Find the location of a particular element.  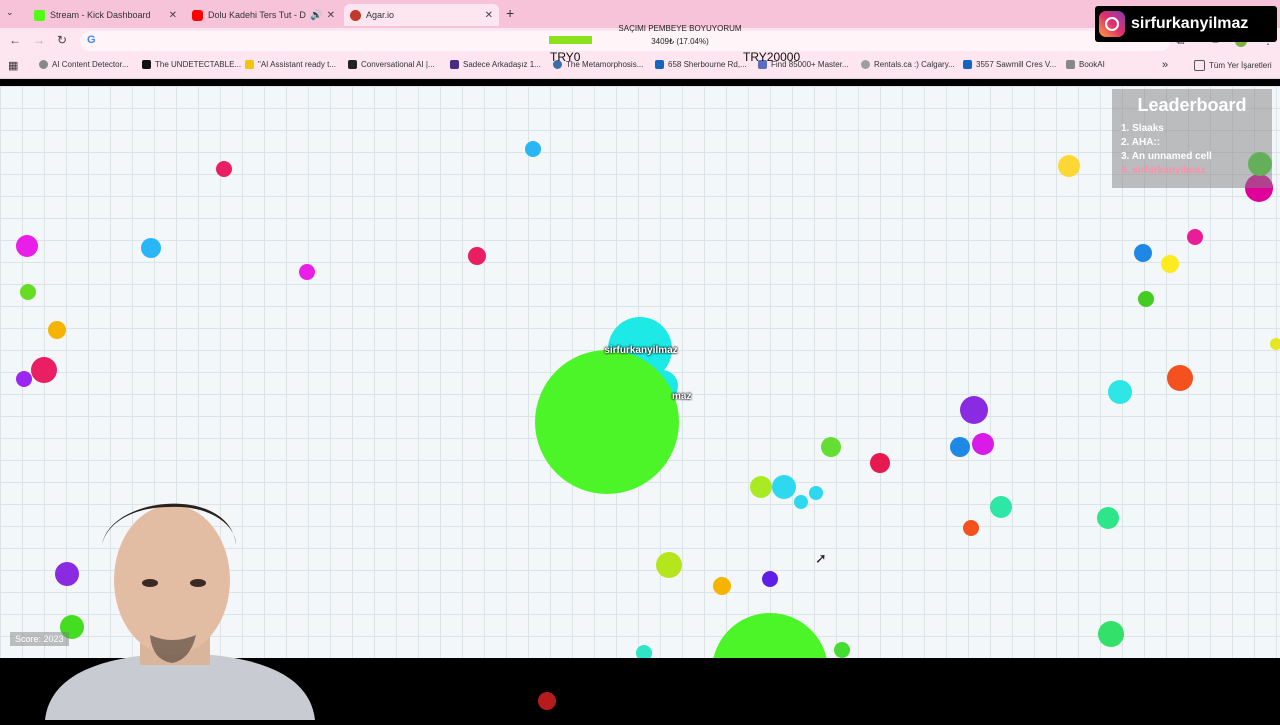

youtube-icon is located at coordinates (197, 15).